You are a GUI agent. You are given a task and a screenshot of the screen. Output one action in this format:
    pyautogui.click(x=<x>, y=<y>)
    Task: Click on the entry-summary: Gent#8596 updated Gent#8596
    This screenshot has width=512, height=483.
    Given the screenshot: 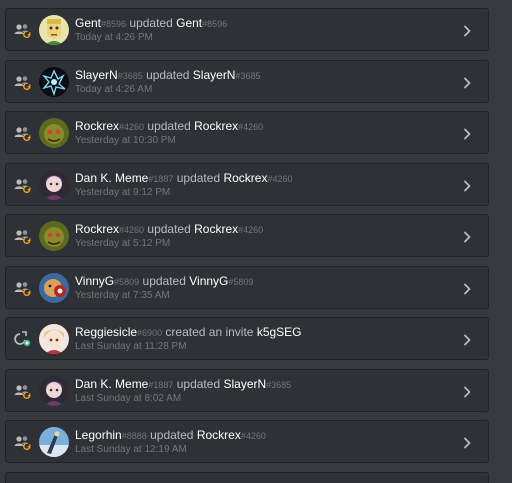 What is the action you would take?
    pyautogui.click(x=151, y=23)
    